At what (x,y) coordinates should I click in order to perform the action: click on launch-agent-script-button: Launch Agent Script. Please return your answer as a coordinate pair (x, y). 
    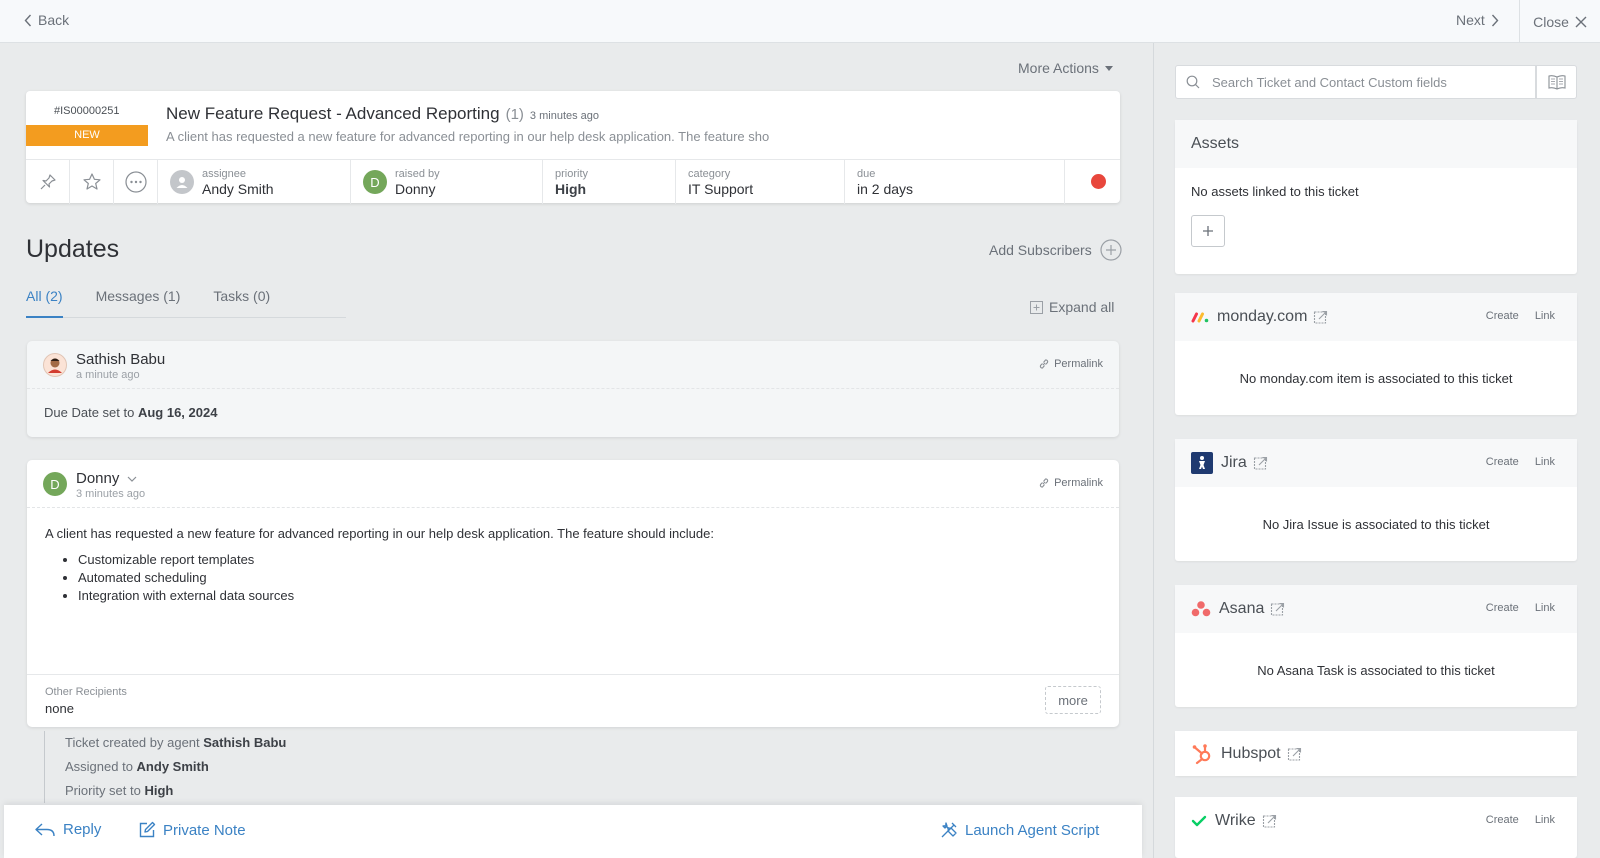
    Looking at the image, I should click on (1019, 830).